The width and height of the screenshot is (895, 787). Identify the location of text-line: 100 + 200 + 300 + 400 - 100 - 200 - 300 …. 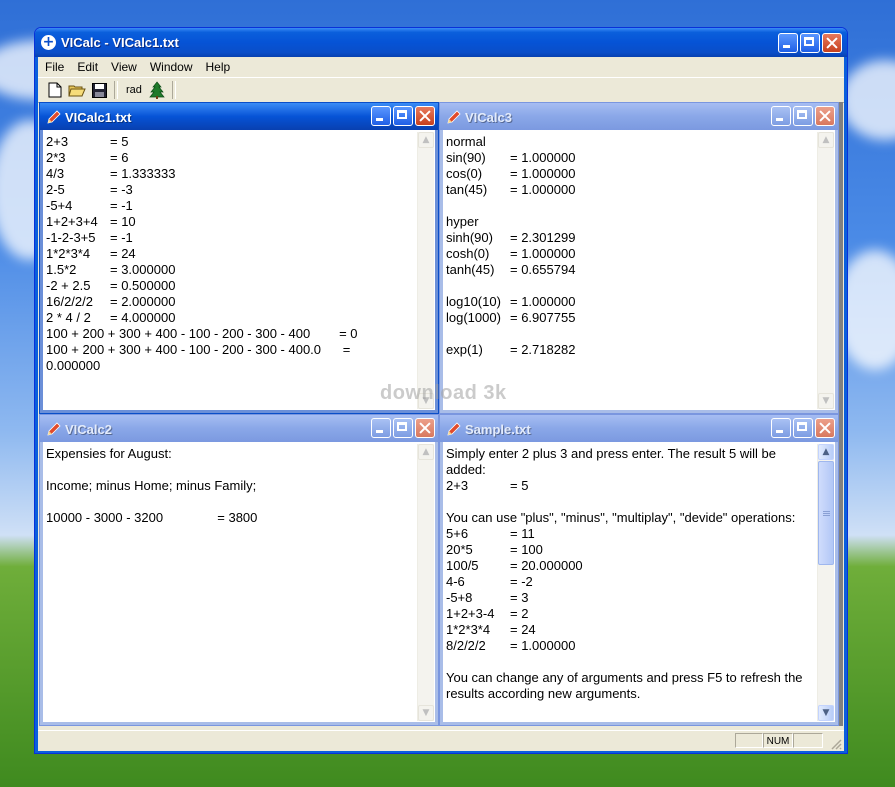
(202, 333).